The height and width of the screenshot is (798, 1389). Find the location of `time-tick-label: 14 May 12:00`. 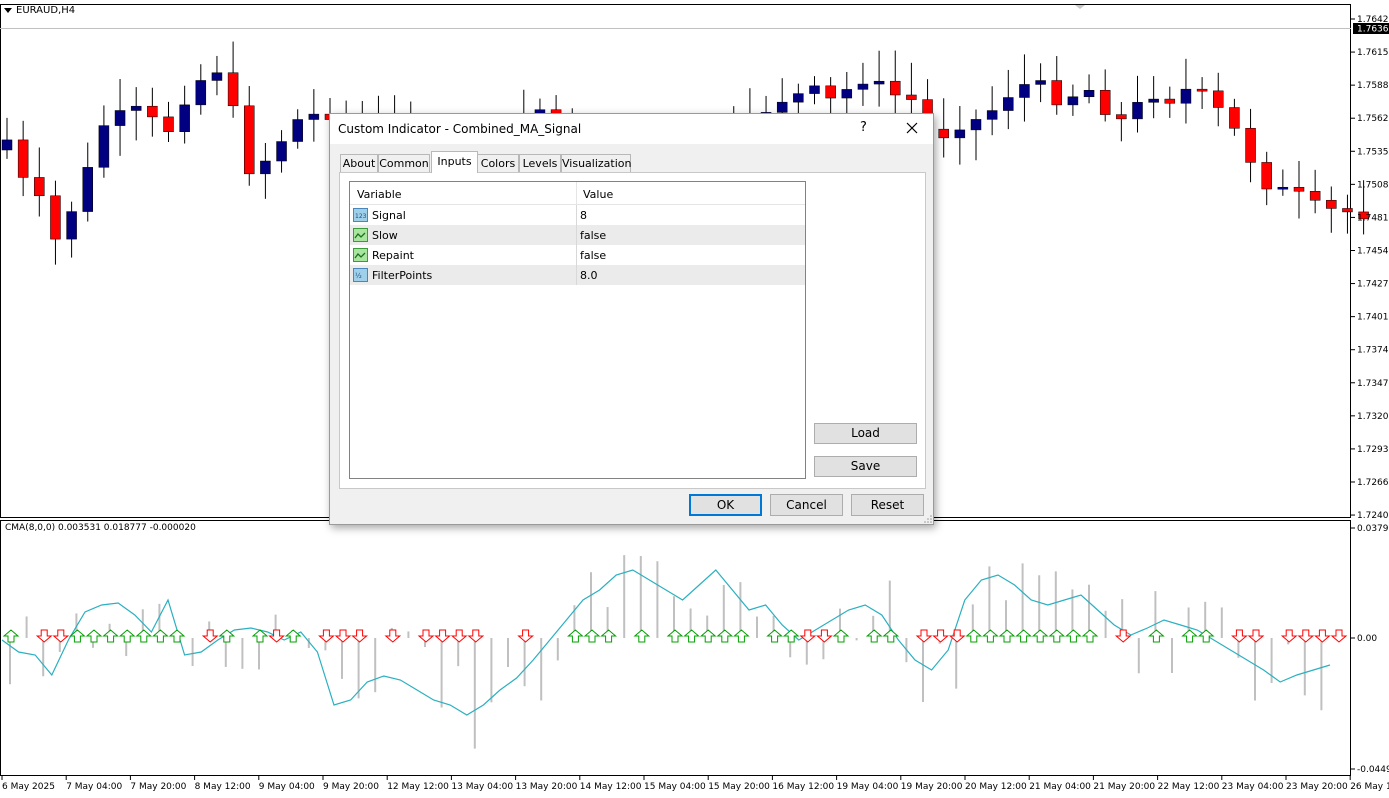

time-tick-label: 14 May 12:00 is located at coordinates (611, 787).